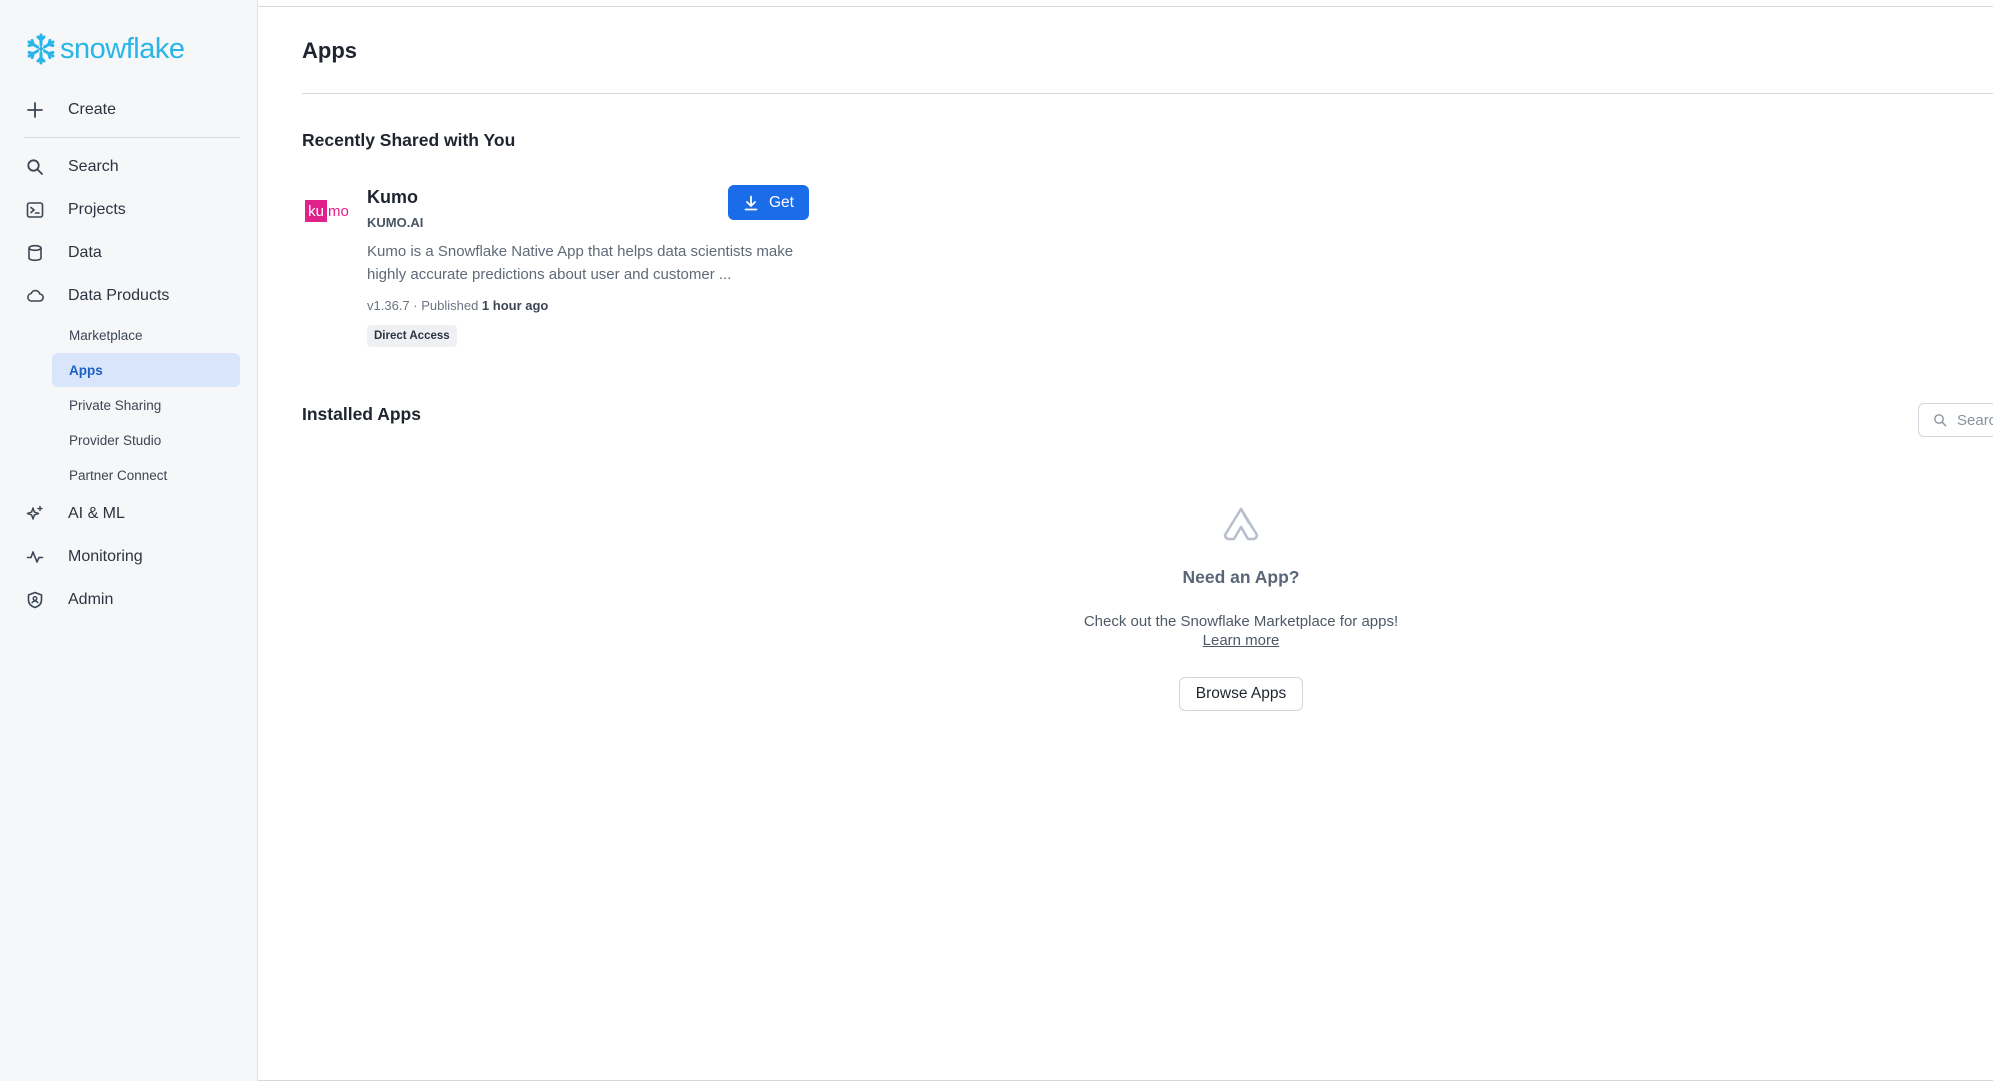 The image size is (1993, 1081). Describe the element at coordinates (106, 335) in the screenshot. I see `sidebar-subitem-label: Marketplace` at that location.